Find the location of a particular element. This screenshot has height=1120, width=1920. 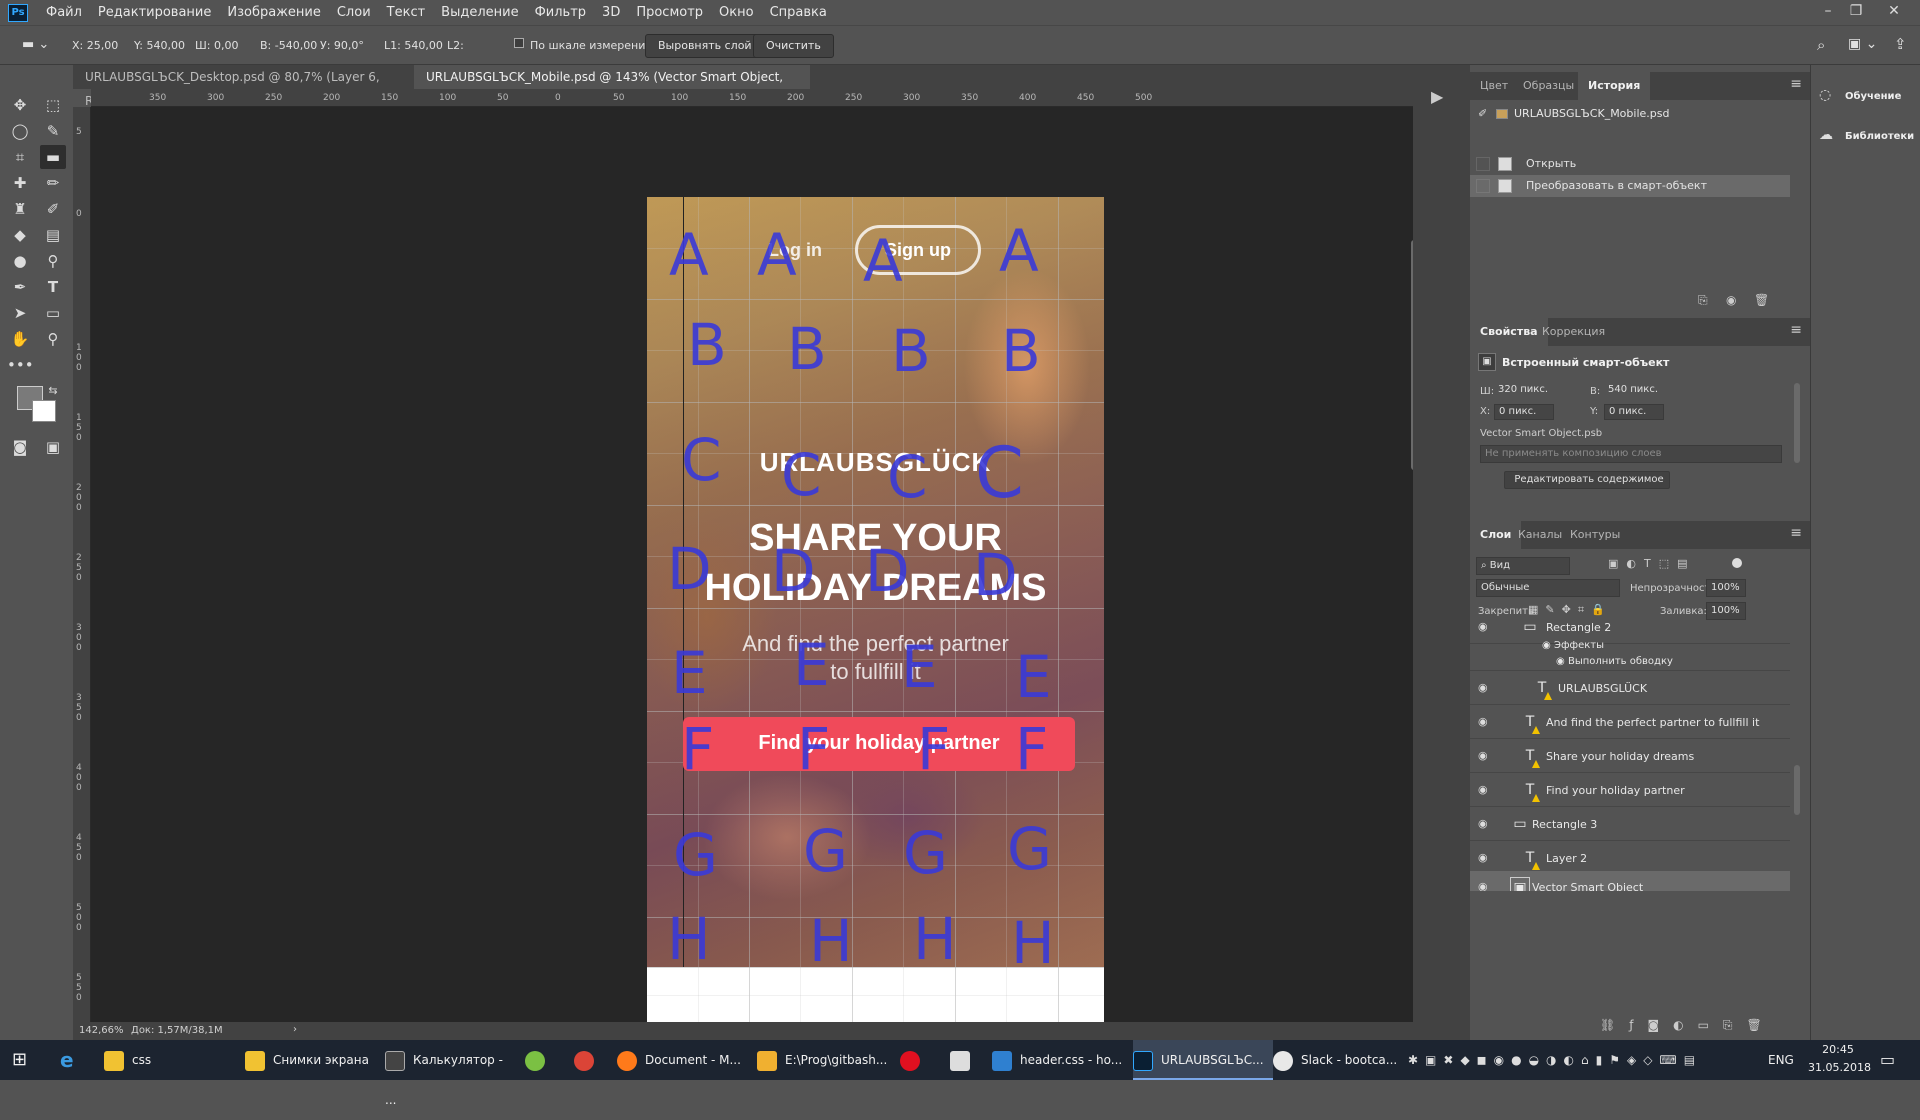

rectangle-tool-icon: ▭ is located at coordinates (53, 313).